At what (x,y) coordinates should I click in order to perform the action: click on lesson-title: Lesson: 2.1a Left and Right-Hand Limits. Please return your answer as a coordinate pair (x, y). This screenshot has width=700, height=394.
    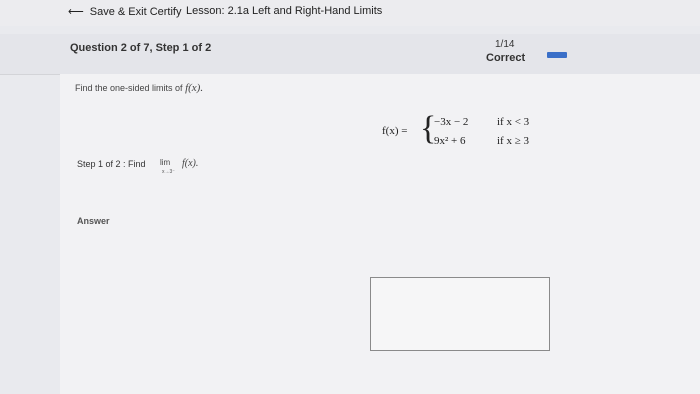
    Looking at the image, I should click on (284, 11).